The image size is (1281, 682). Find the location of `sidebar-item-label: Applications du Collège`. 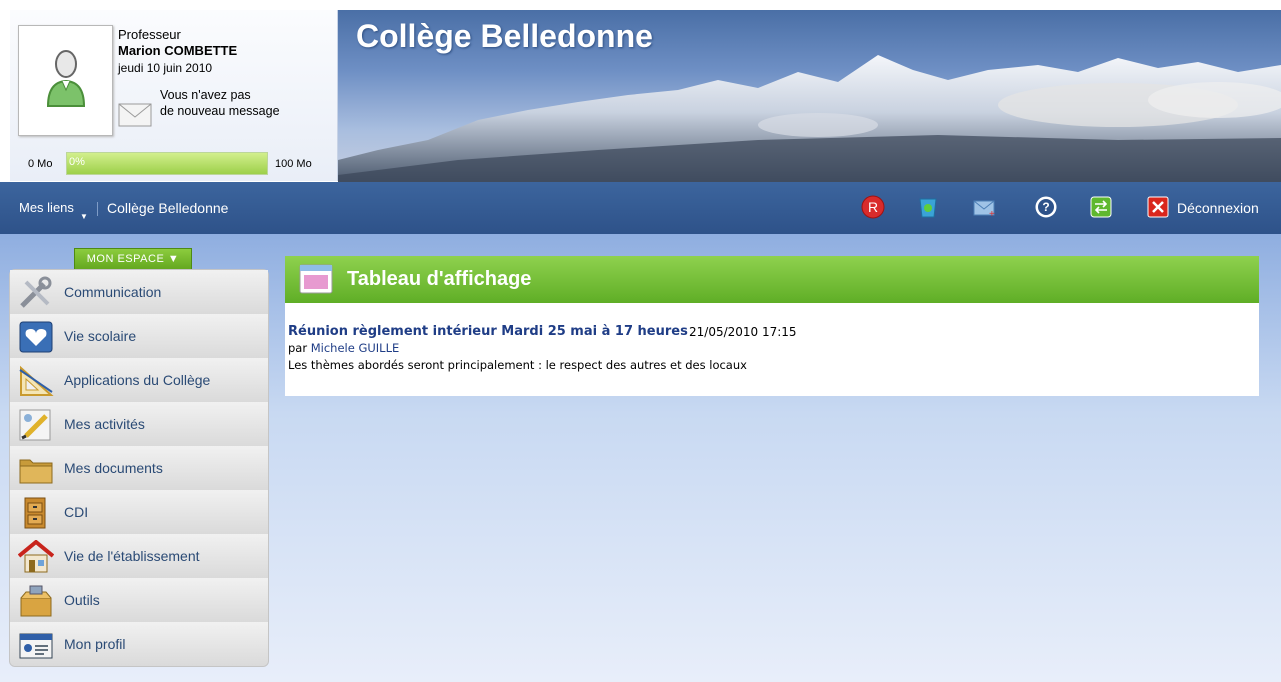

sidebar-item-label: Applications du Collège is located at coordinates (137, 380).